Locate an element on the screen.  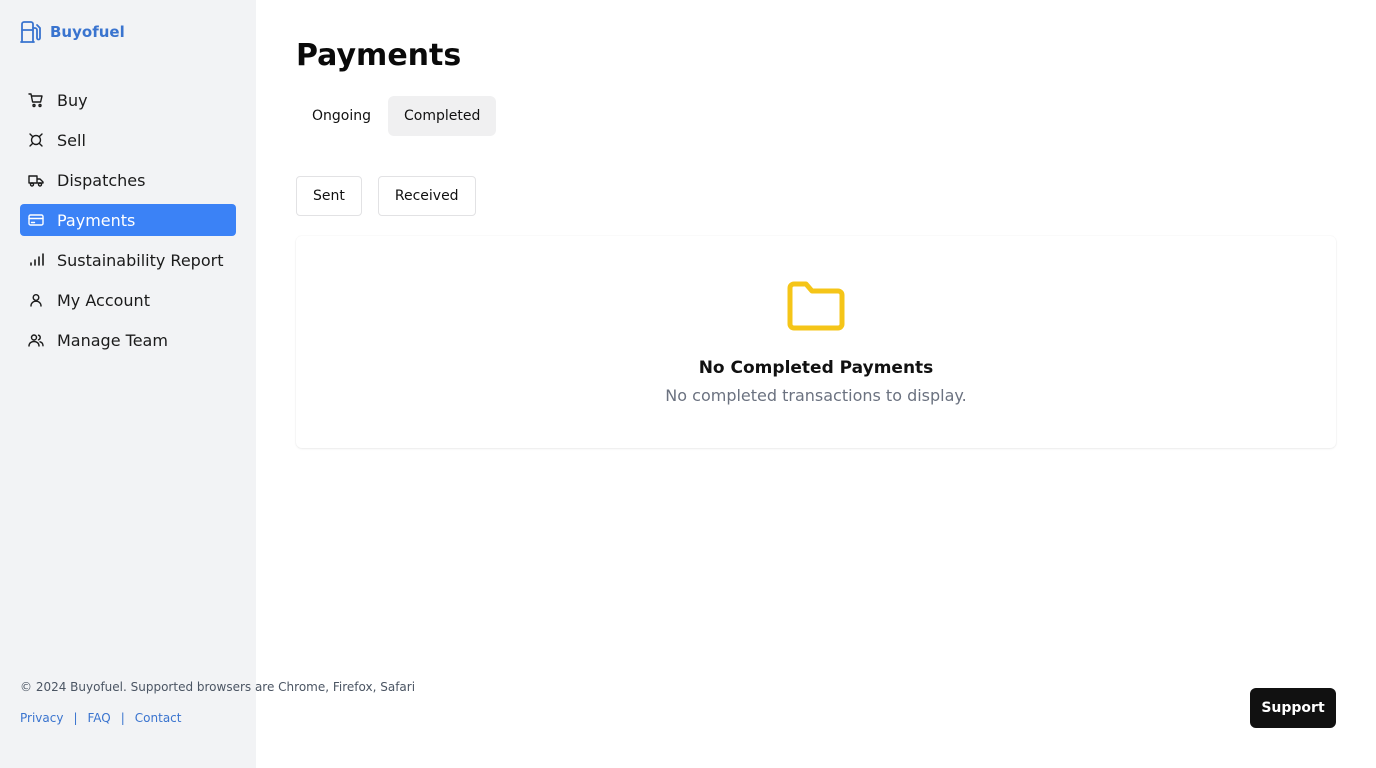
faq-link: FAQ is located at coordinates (99, 718).